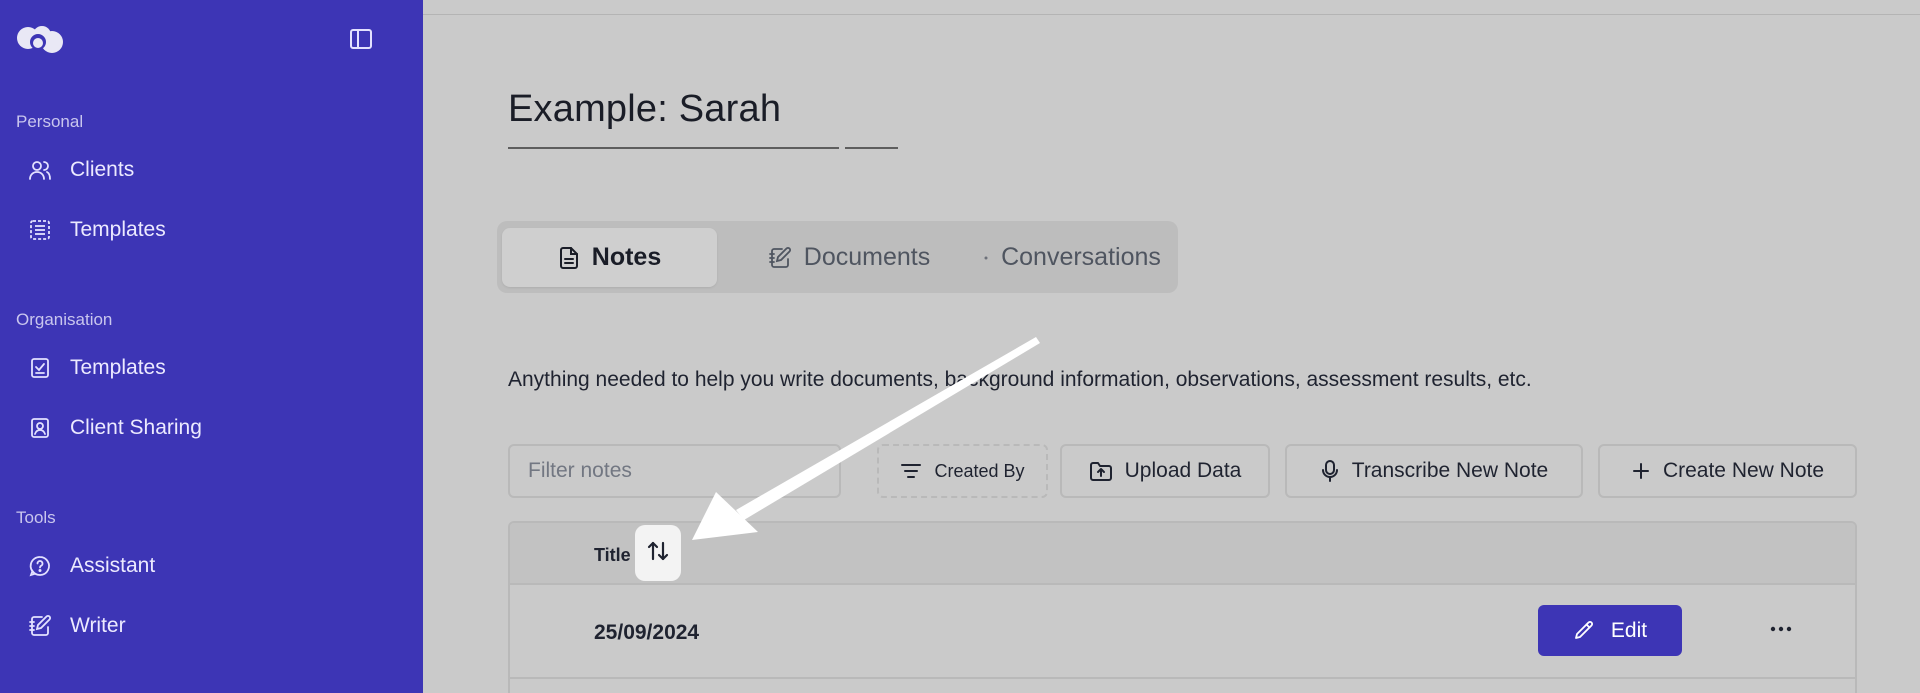  I want to click on create-new-note-button: Create New Note, so click(1727, 471).